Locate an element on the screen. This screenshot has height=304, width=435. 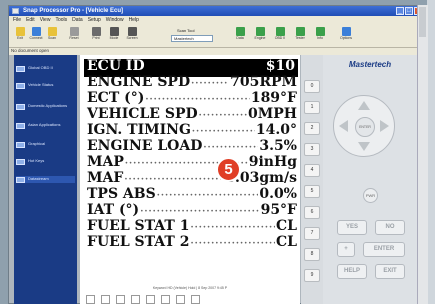
window-title: Snap Processor Pro - [Vehicle Ecu] is located at coordinates (73, 11).